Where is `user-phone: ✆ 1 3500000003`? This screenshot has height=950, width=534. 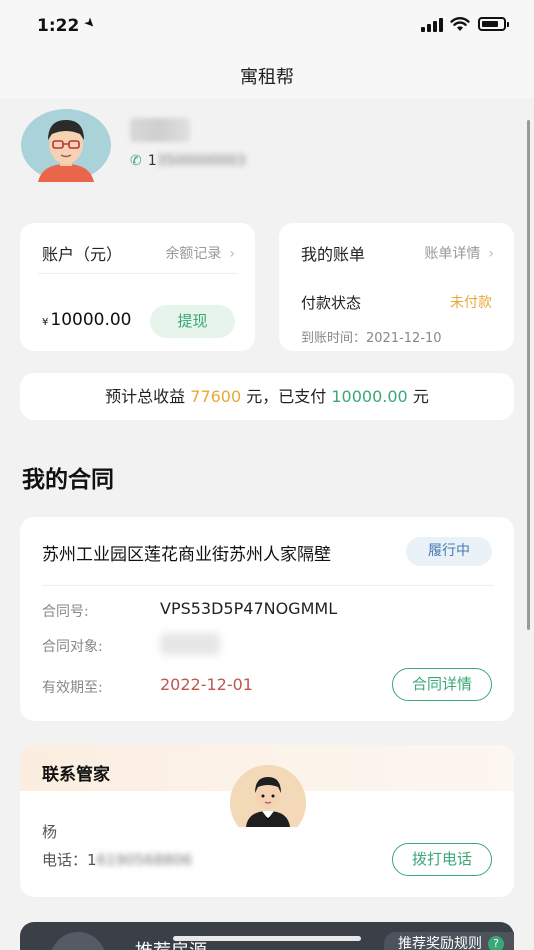 user-phone: ✆ 1 3500000003 is located at coordinates (188, 161).